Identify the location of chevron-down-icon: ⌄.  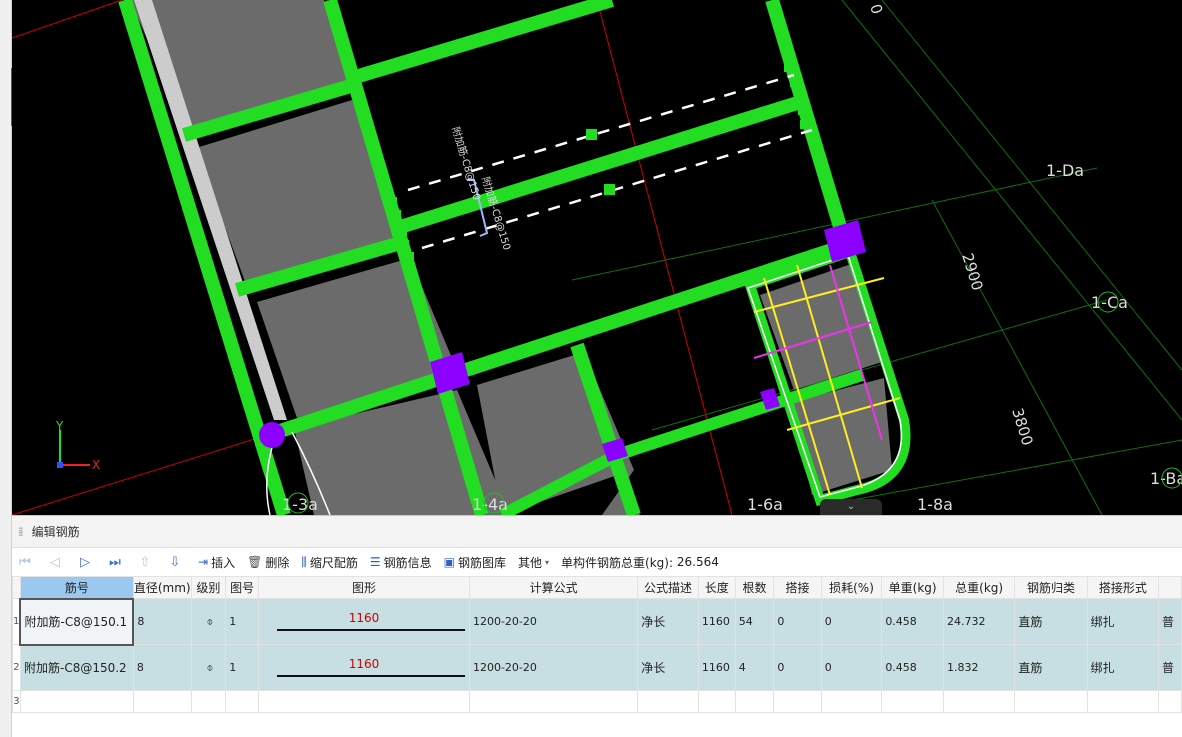
(851, 506).